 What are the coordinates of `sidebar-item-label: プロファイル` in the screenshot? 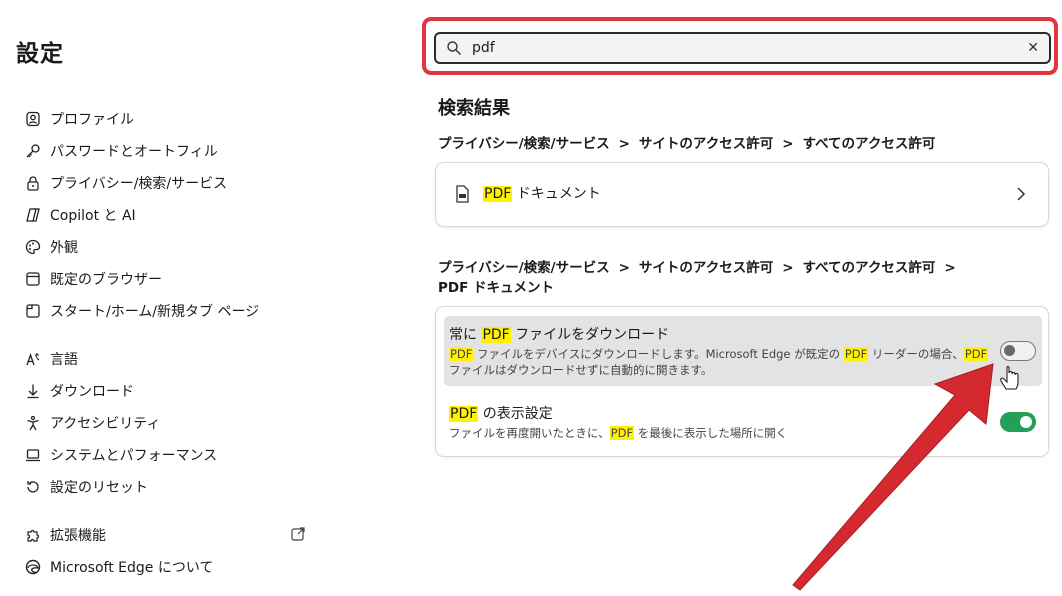 It's located at (92, 120).